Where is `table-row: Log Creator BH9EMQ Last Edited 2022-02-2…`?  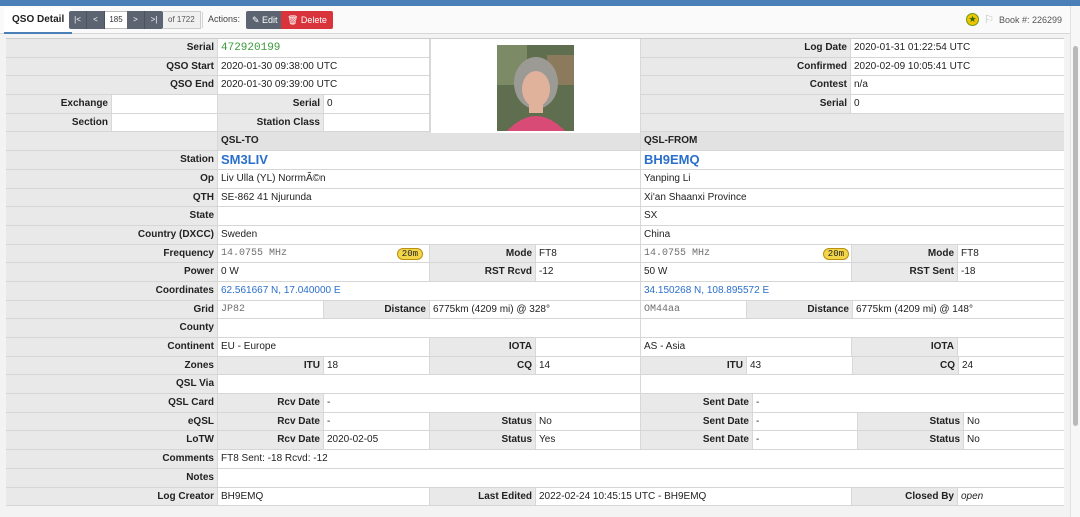 table-row: Log Creator BH9EMQ Last Edited 2022-02-2… is located at coordinates (535, 497).